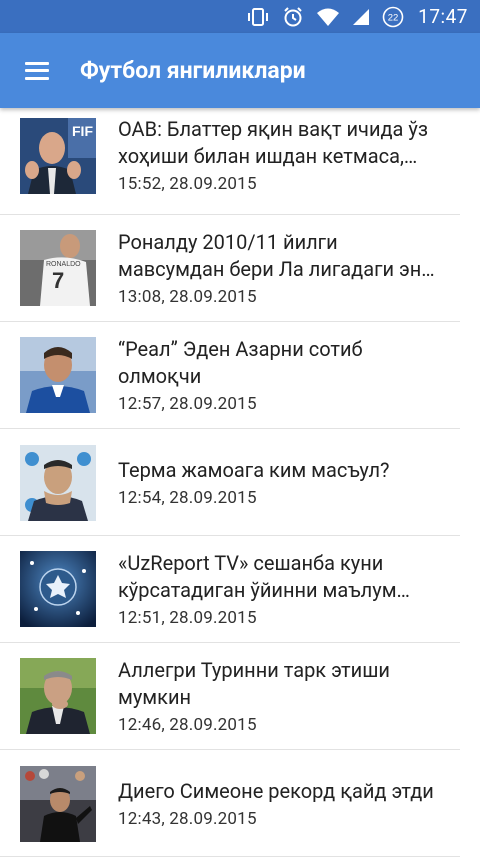 This screenshot has width=480, height=857. I want to click on news-title: Диего Симеоне рекорд қайд этди, so click(276, 791).